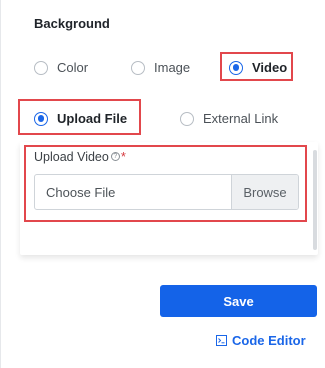  What do you see at coordinates (221, 340) in the screenshot?
I see `terminal-icon` at bounding box center [221, 340].